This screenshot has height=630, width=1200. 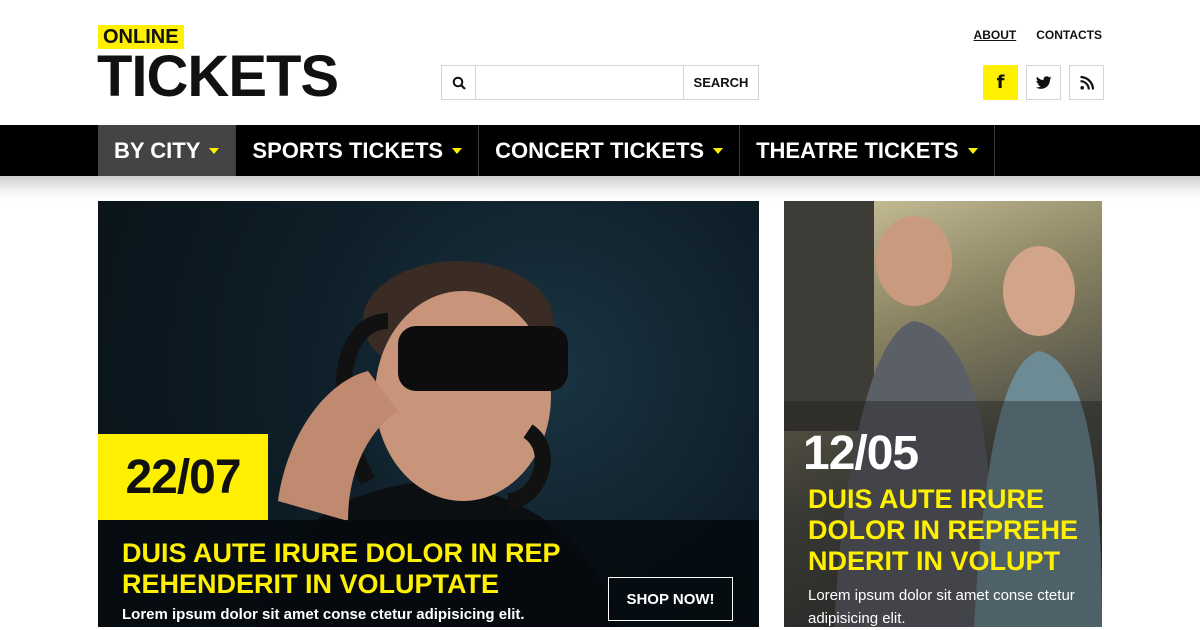 What do you see at coordinates (218, 77) in the screenshot?
I see `logo-tickets: TICKETS` at bounding box center [218, 77].